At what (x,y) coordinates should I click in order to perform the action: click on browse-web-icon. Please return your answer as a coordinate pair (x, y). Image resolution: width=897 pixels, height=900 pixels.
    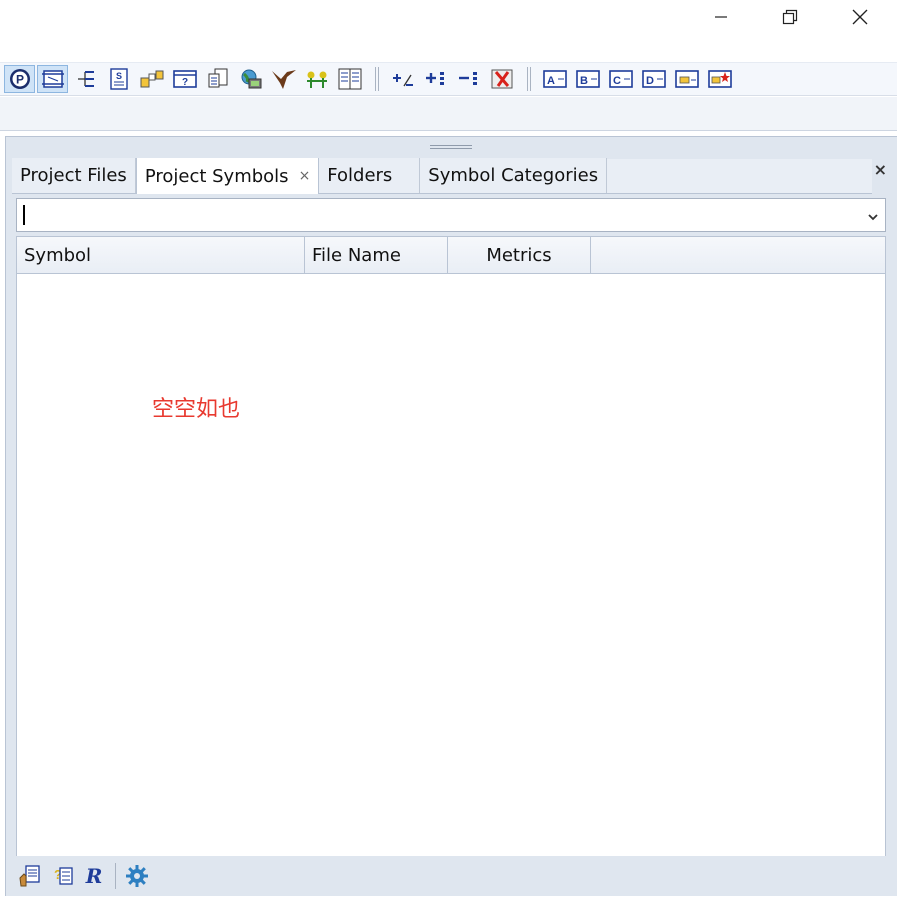
    Looking at the image, I should click on (251, 79).